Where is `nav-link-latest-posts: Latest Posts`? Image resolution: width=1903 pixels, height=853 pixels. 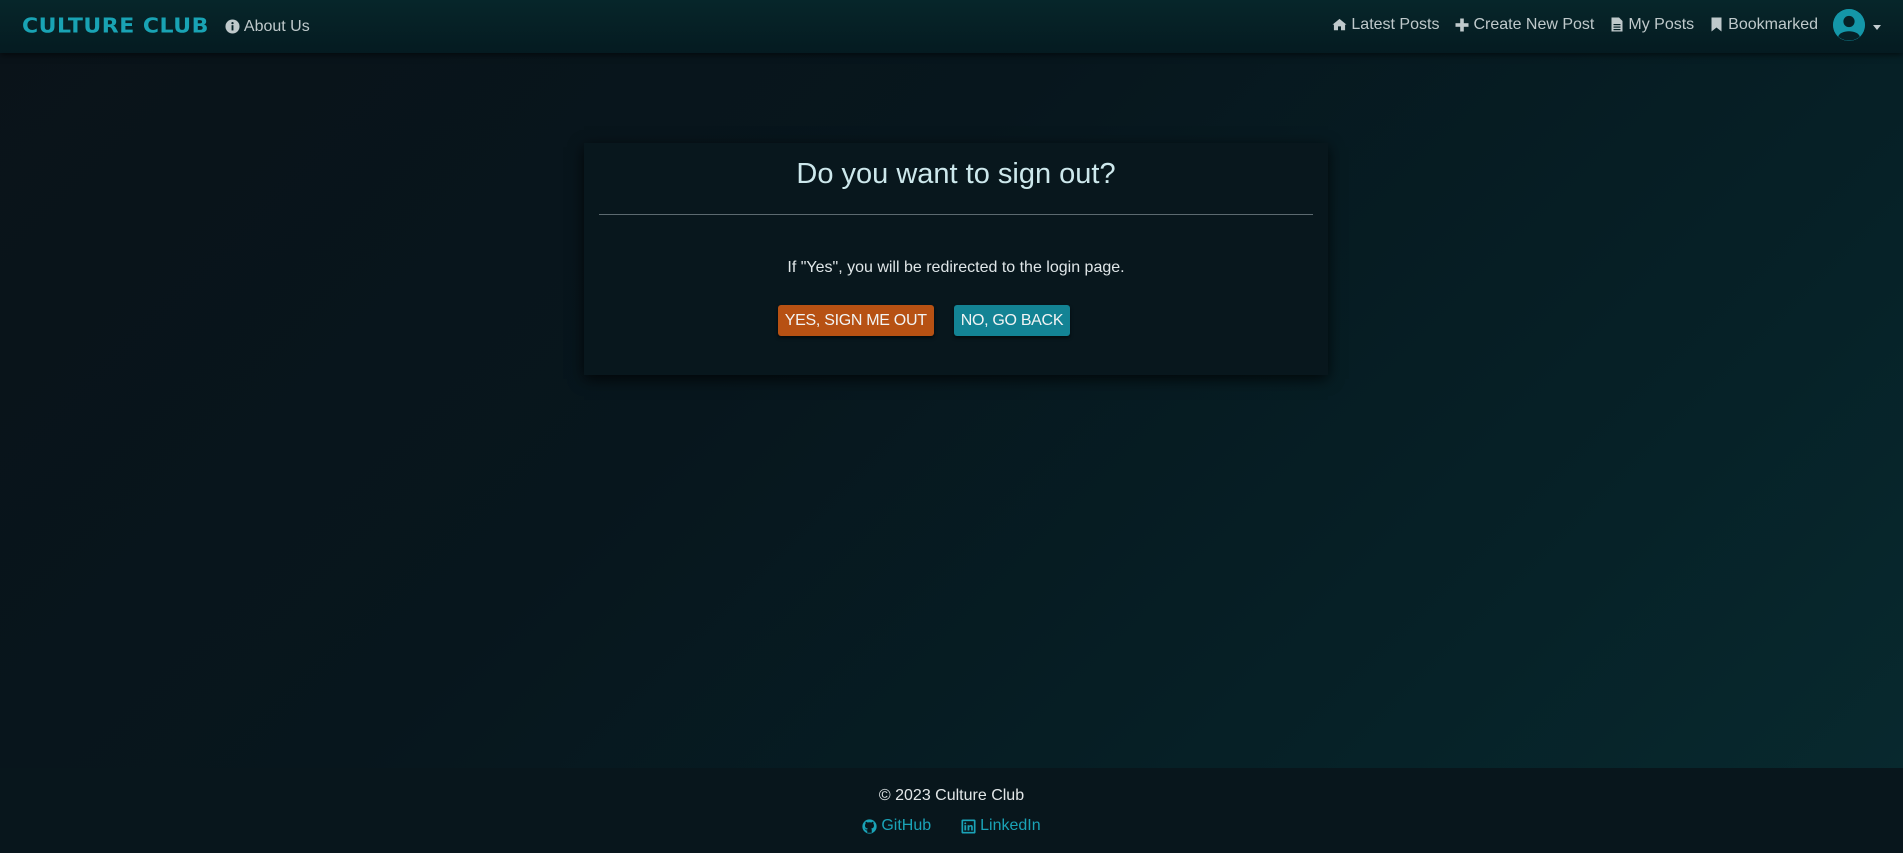 nav-link-latest-posts: Latest Posts is located at coordinates (1385, 25).